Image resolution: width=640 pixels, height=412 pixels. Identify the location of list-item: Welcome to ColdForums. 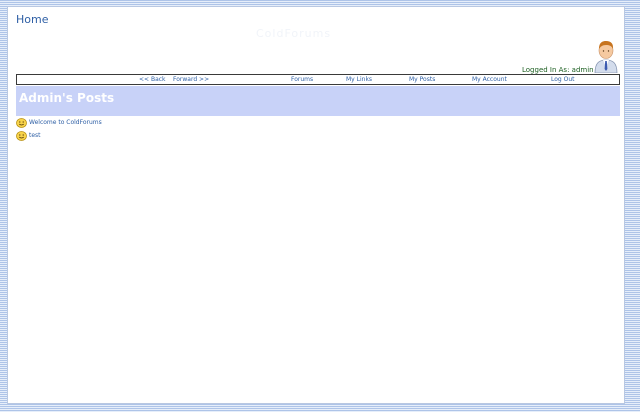
(59, 123).